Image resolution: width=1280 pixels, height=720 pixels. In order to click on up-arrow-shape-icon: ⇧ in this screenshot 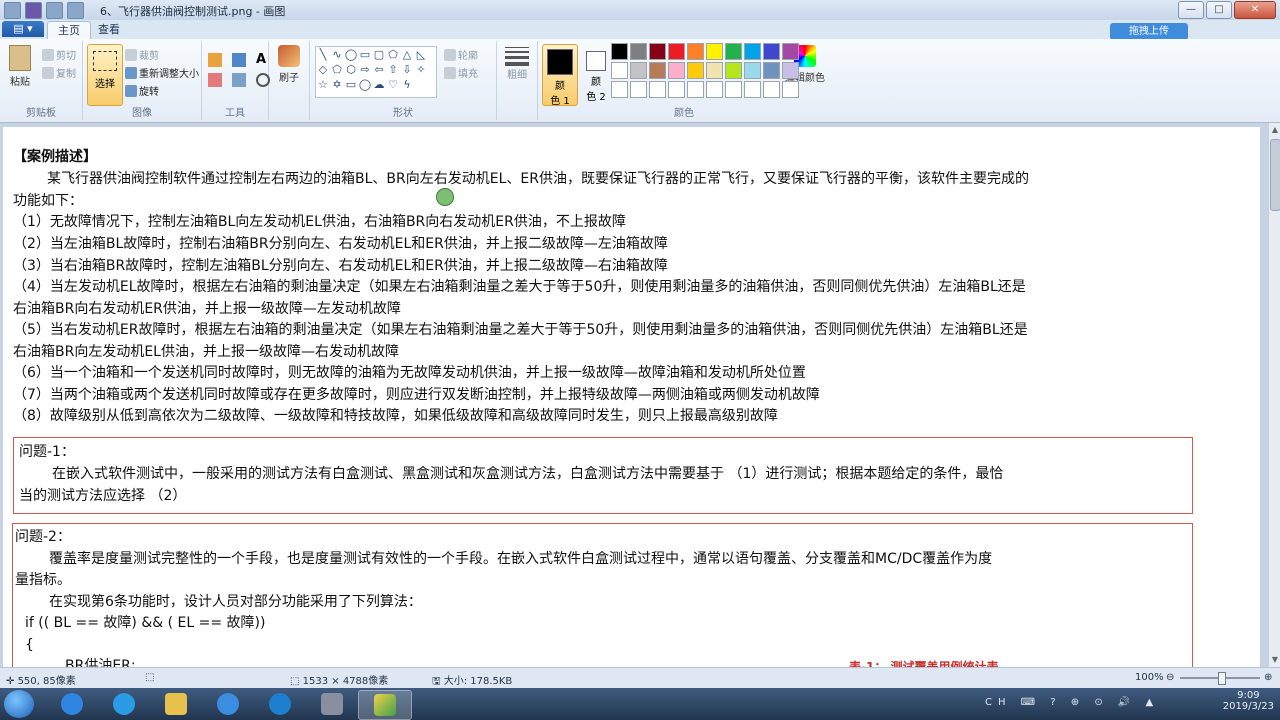, I will do `click(393, 70)`.